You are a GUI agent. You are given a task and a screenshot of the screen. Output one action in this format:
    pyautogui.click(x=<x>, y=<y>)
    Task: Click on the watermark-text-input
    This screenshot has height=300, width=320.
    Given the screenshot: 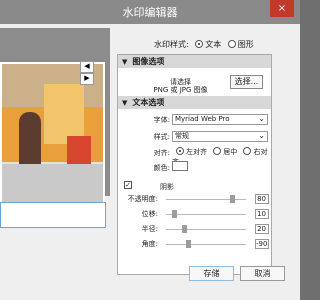 What is the action you would take?
    pyautogui.click(x=53, y=215)
    